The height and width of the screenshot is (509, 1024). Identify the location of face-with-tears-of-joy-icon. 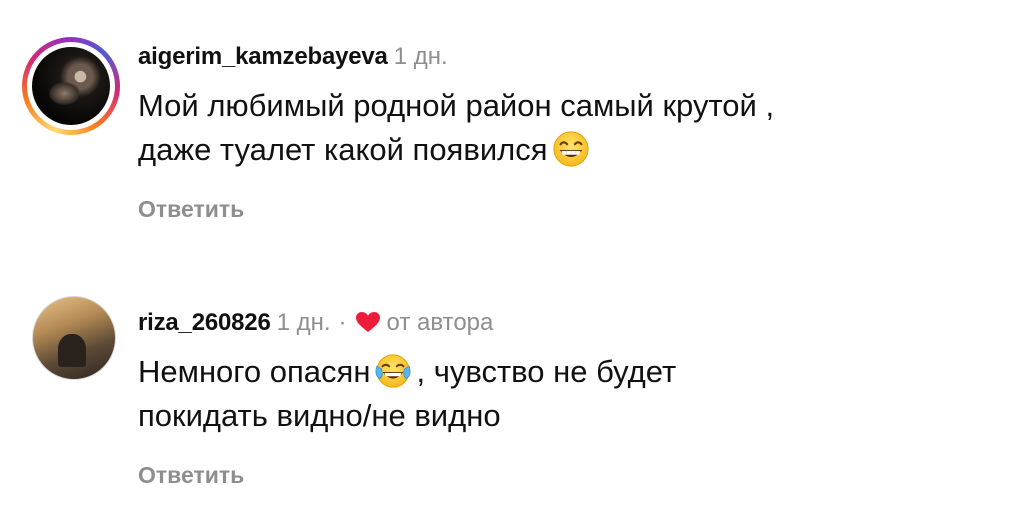
(393, 371).